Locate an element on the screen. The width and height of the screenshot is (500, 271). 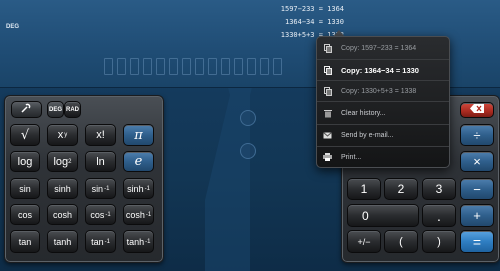
asin-key: sin -1 is located at coordinates (100, 188).